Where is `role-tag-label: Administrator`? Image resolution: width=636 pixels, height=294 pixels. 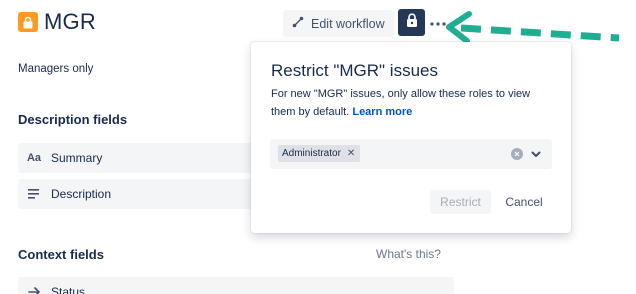 role-tag-label: Administrator is located at coordinates (311, 153).